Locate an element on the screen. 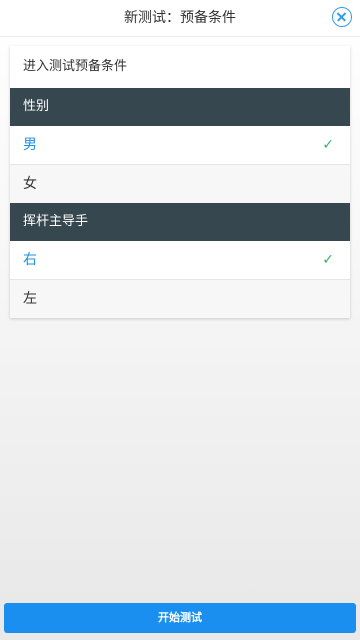  option-label: 左 is located at coordinates (30, 299).